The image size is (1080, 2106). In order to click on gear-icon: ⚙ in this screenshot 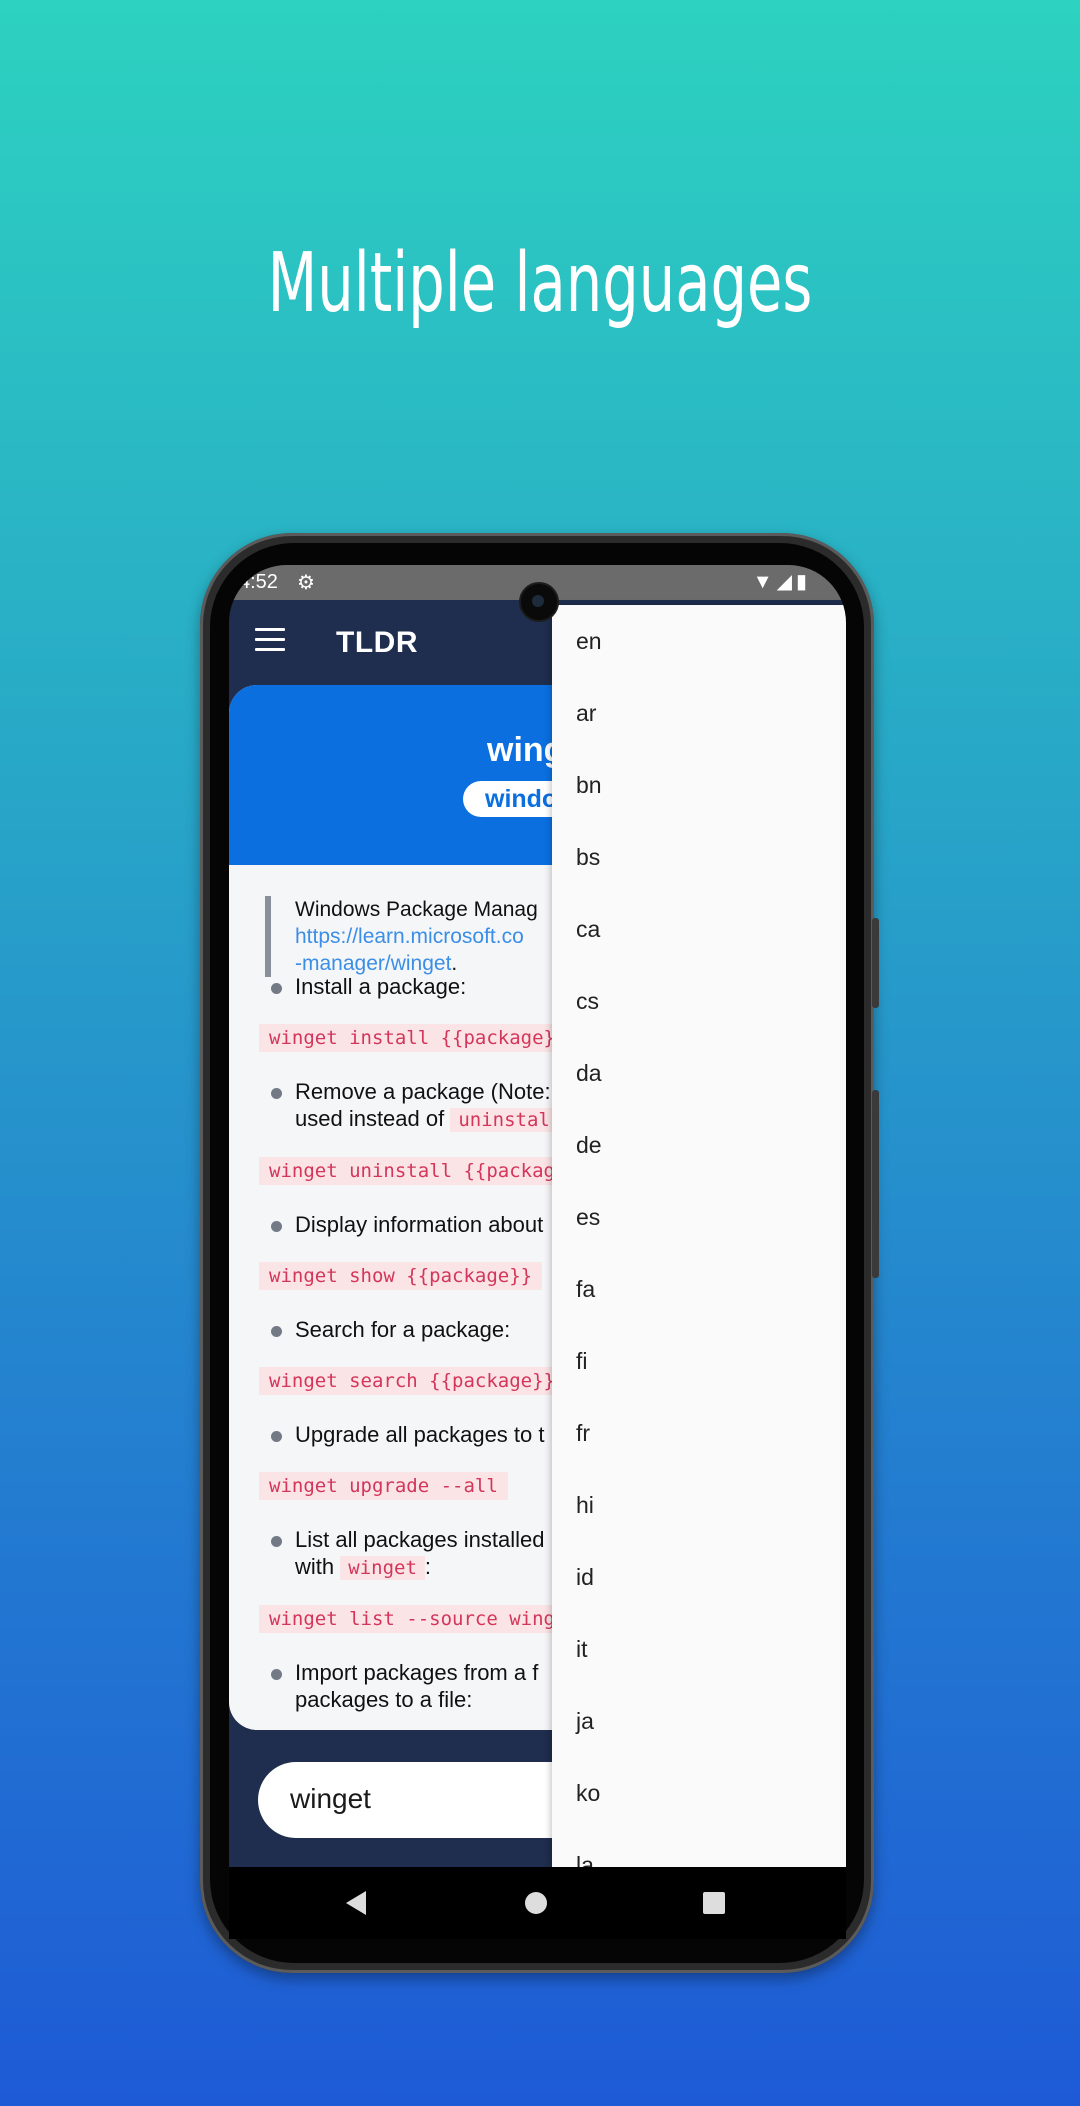, I will do `click(306, 583)`.